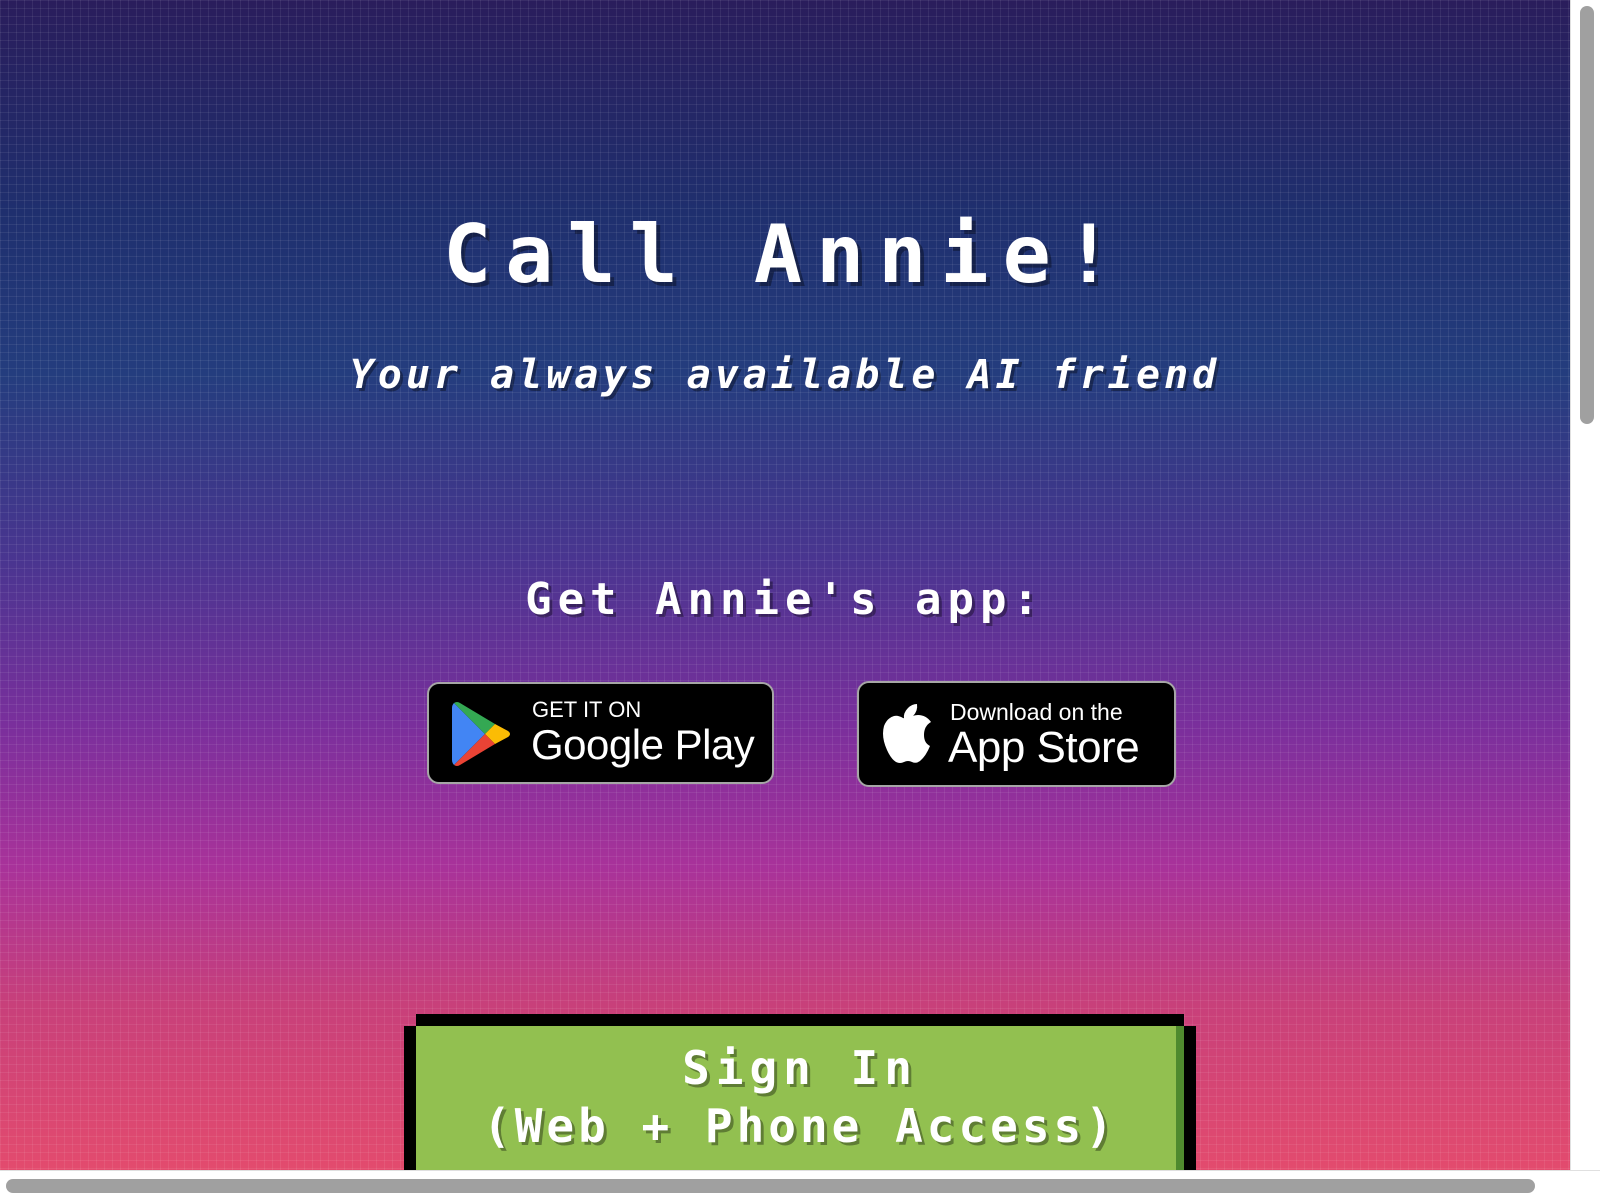 The height and width of the screenshot is (1200, 1600). Describe the element at coordinates (800, 1068) in the screenshot. I see `sign-in-label: Sign In` at that location.